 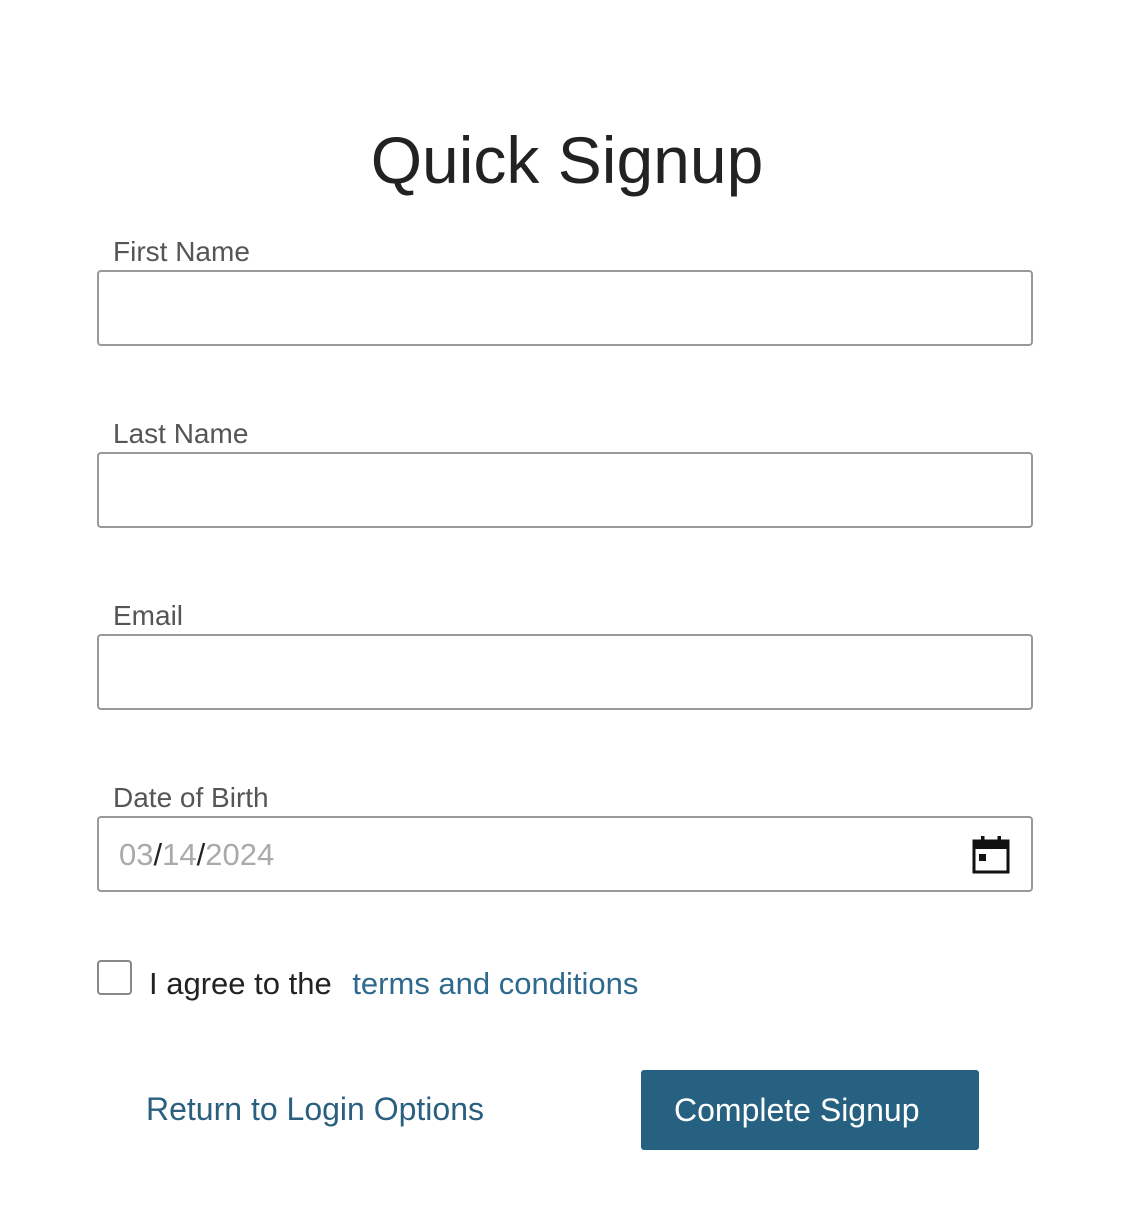 I want to click on email-input, so click(x=565, y=672).